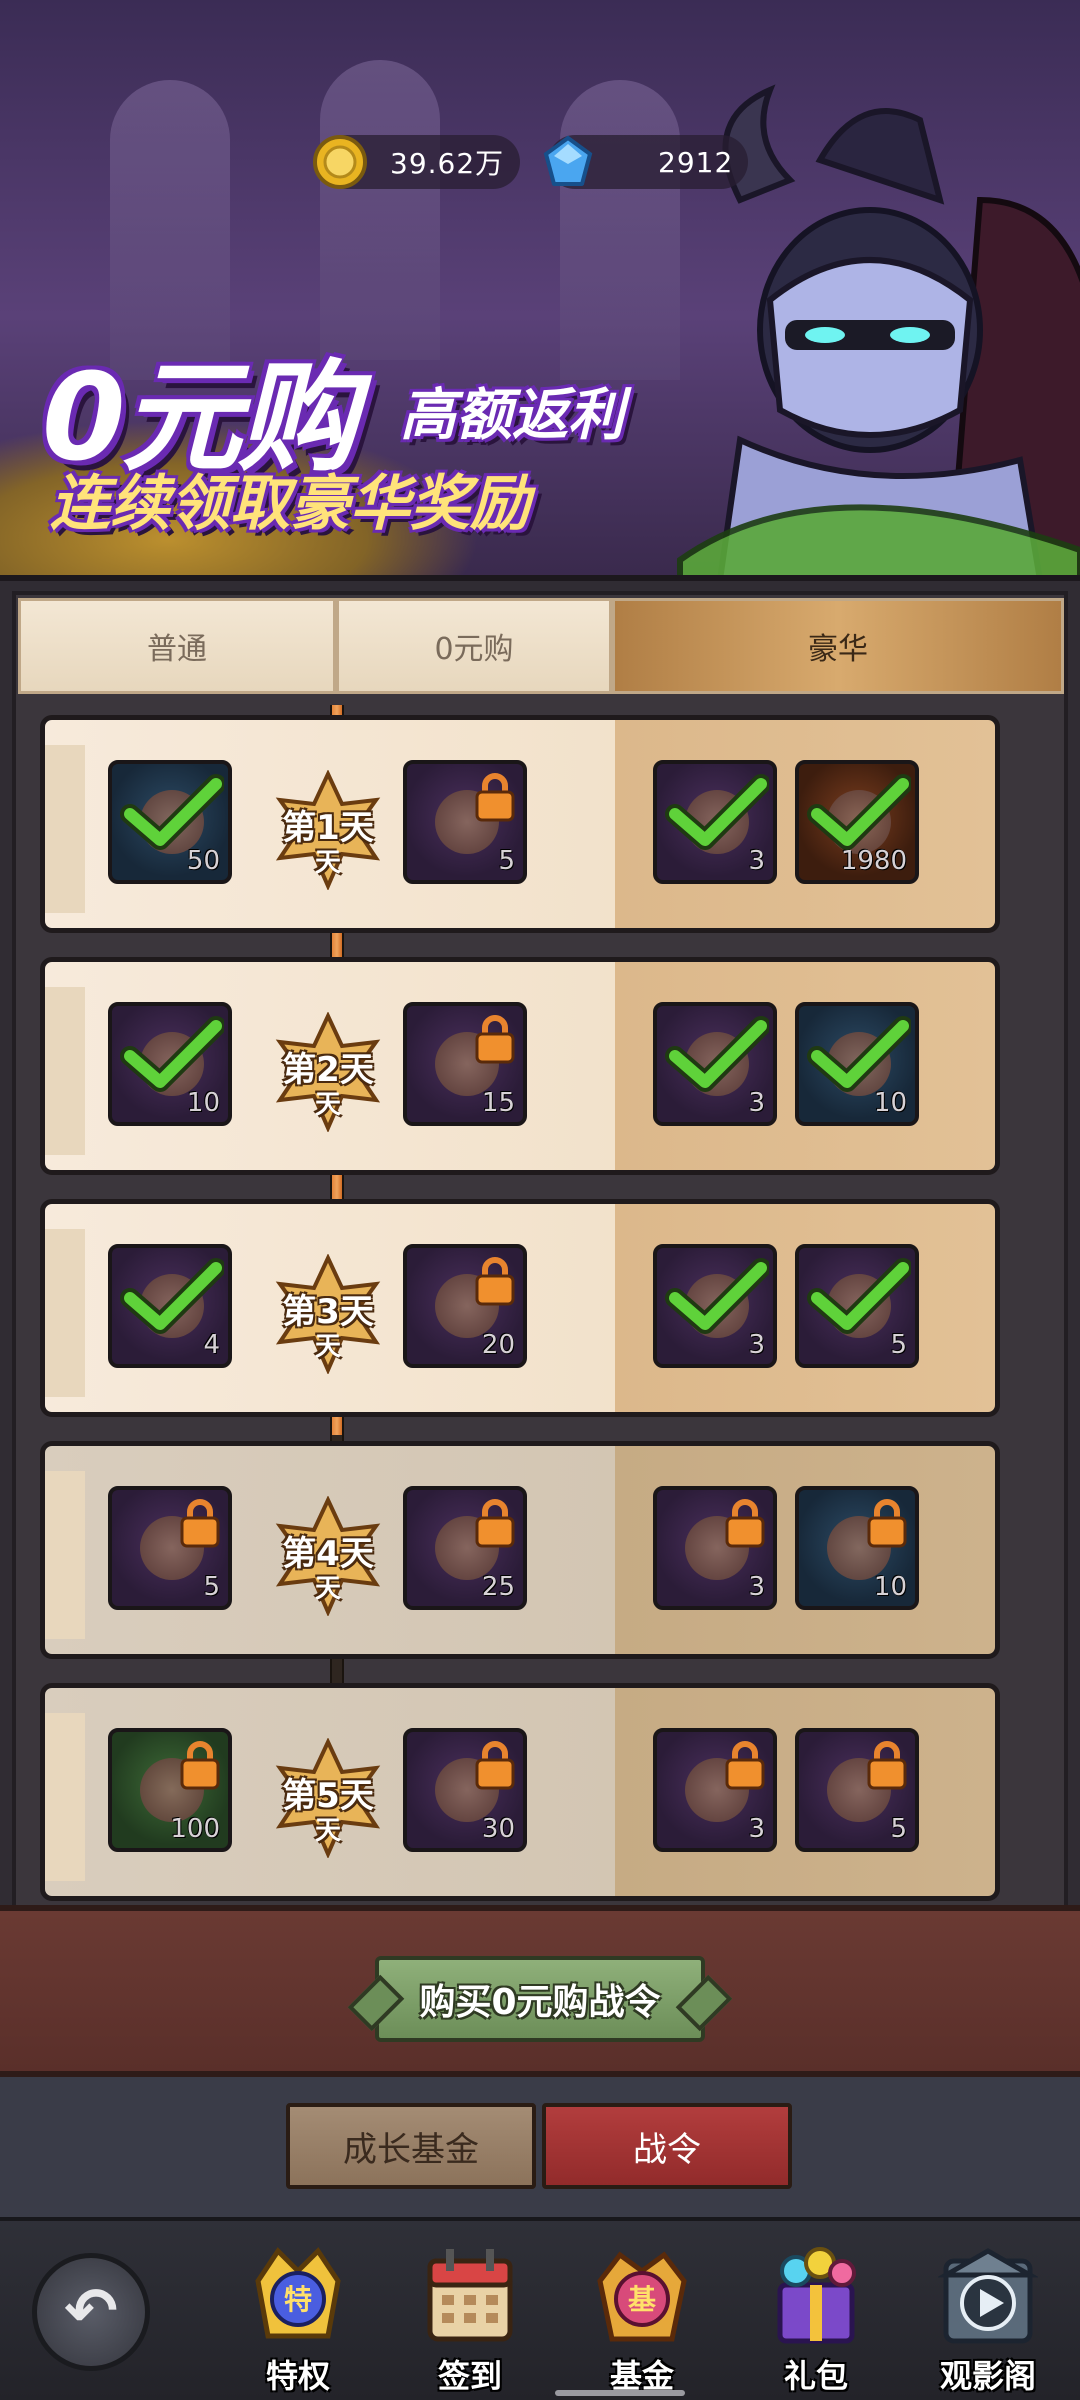  I want to click on privilege-crest-icon: 特, so click(298, 2293).